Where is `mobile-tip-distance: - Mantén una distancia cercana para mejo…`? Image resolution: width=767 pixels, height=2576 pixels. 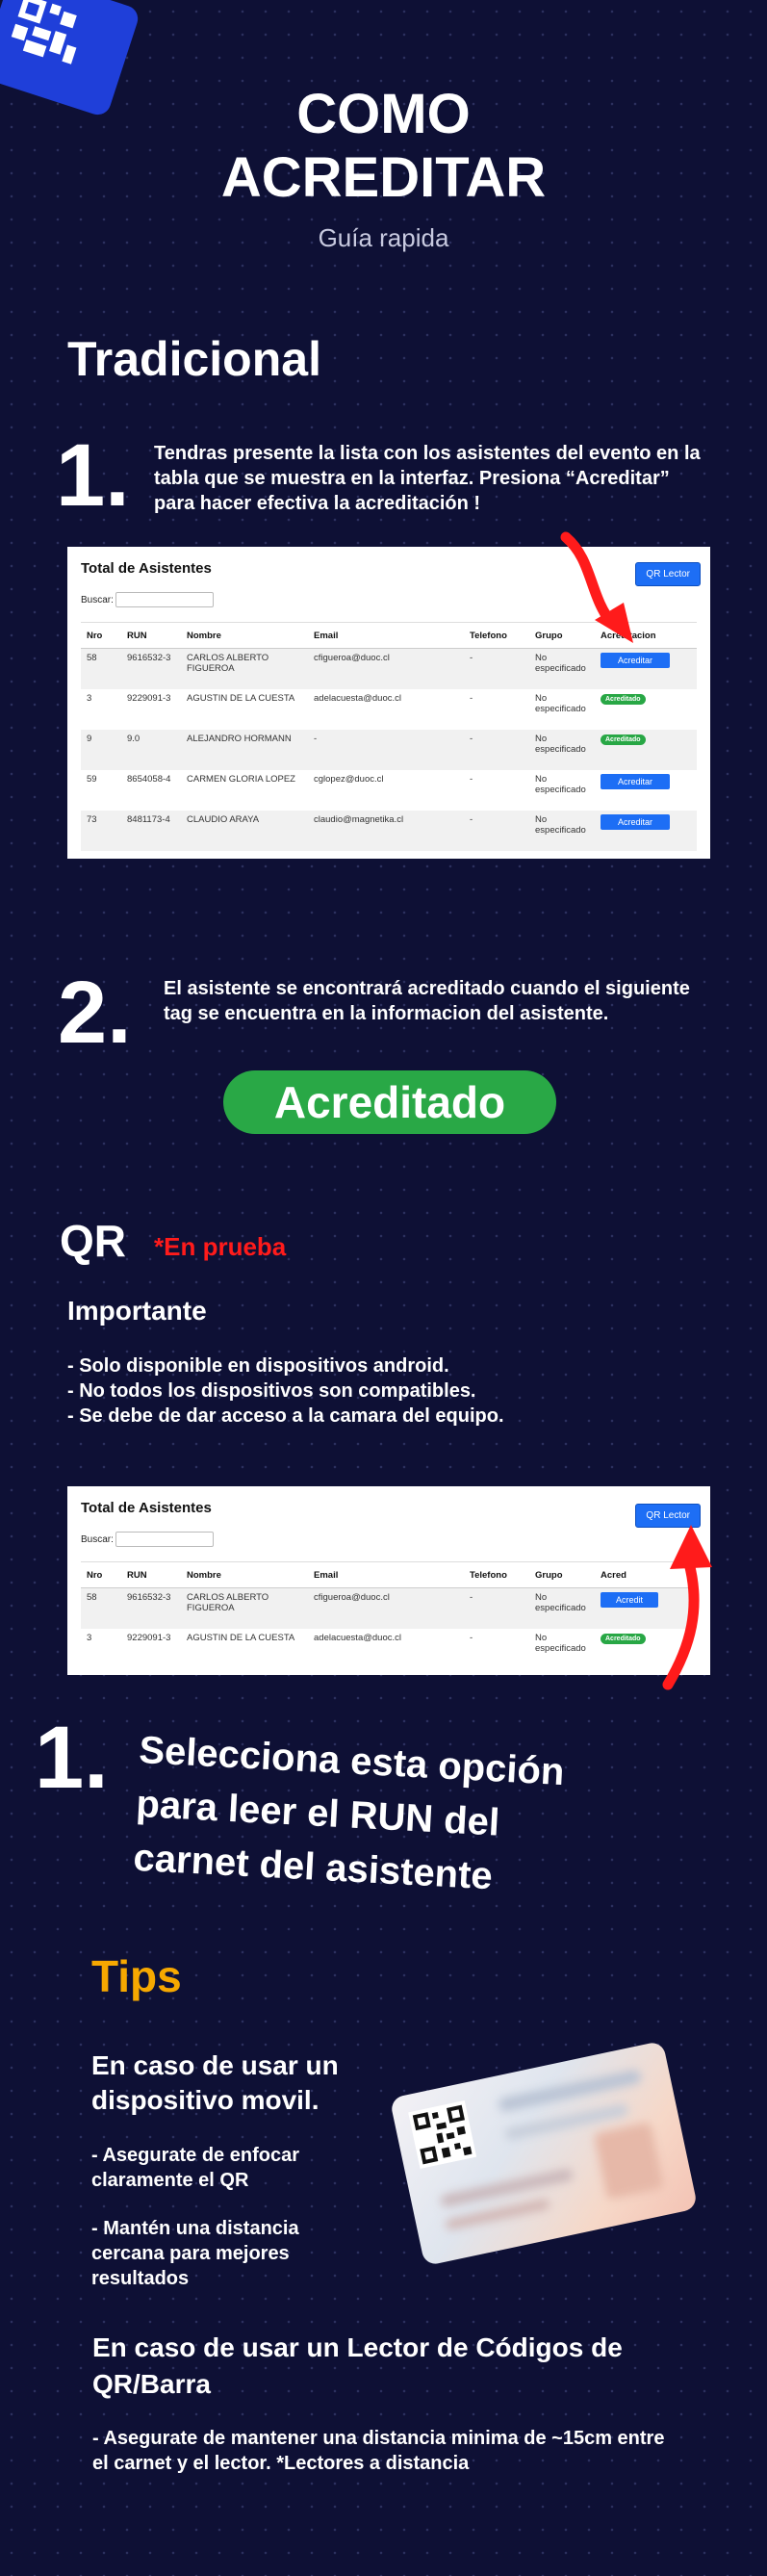
mobile-tip-distance: - Mantén una distancia cercana para mejo… is located at coordinates (195, 2253).